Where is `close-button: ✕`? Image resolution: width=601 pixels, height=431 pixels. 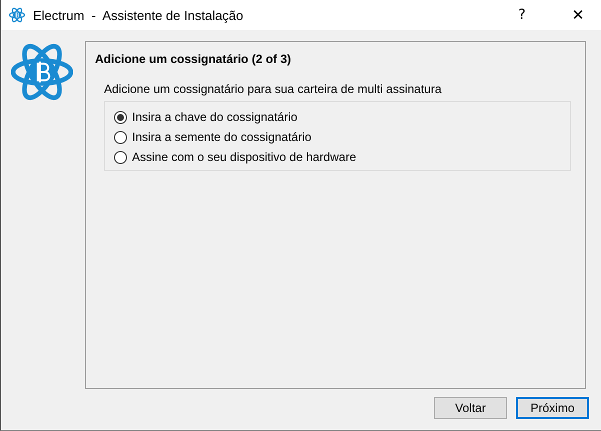
close-button: ✕ is located at coordinates (578, 15).